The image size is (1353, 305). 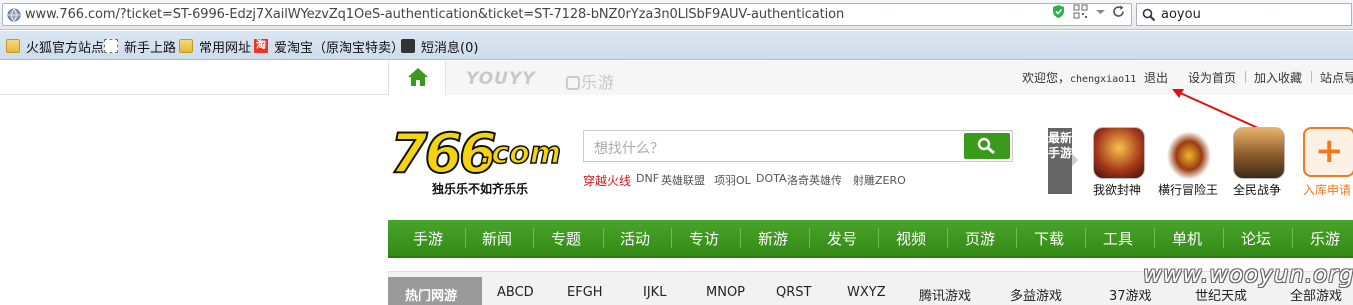 I want to click on hot-search-link: 洛奇英雄传, so click(x=814, y=180).